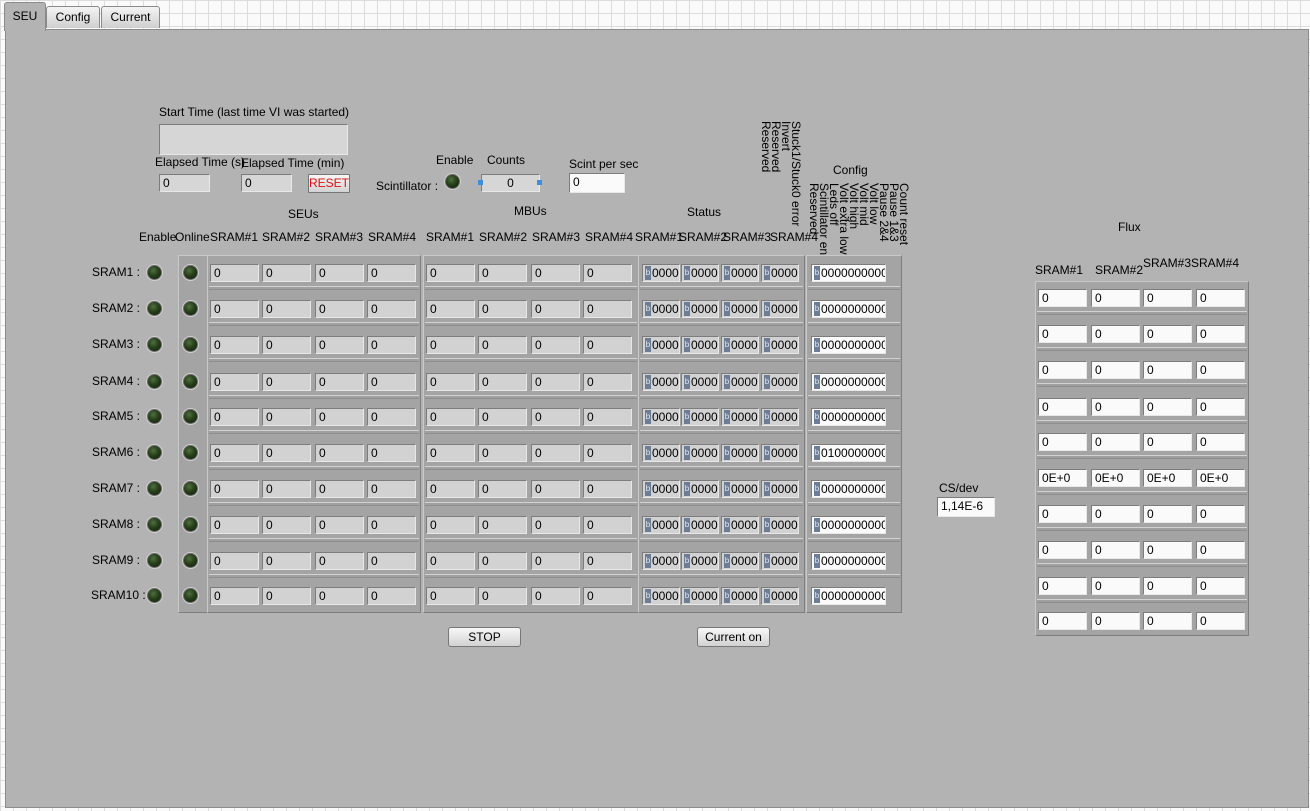 The width and height of the screenshot is (1310, 811). What do you see at coordinates (452, 181) in the screenshot?
I see `scintillator-enable-led` at bounding box center [452, 181].